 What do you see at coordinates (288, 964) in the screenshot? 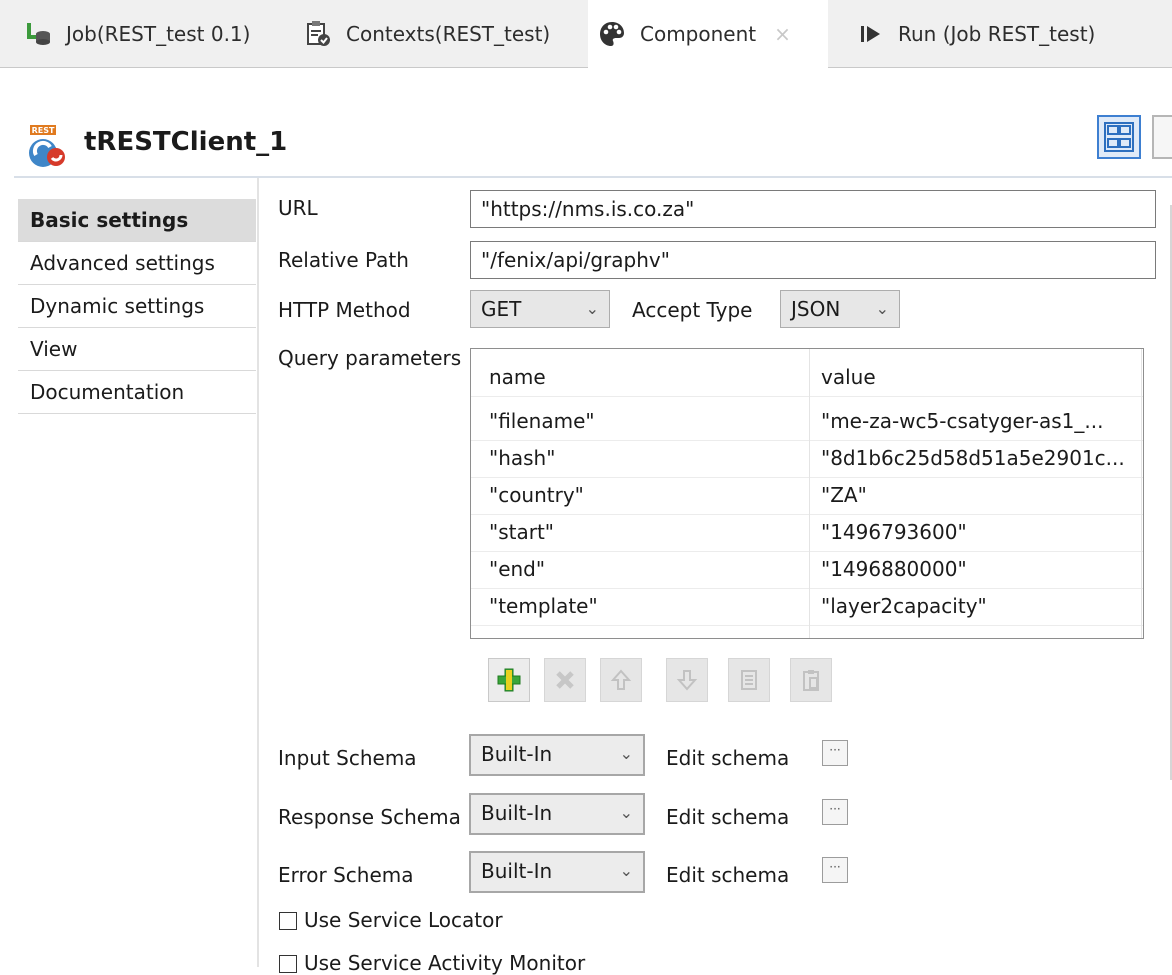
I see `use-service-activity-monitor-checkbox` at bounding box center [288, 964].